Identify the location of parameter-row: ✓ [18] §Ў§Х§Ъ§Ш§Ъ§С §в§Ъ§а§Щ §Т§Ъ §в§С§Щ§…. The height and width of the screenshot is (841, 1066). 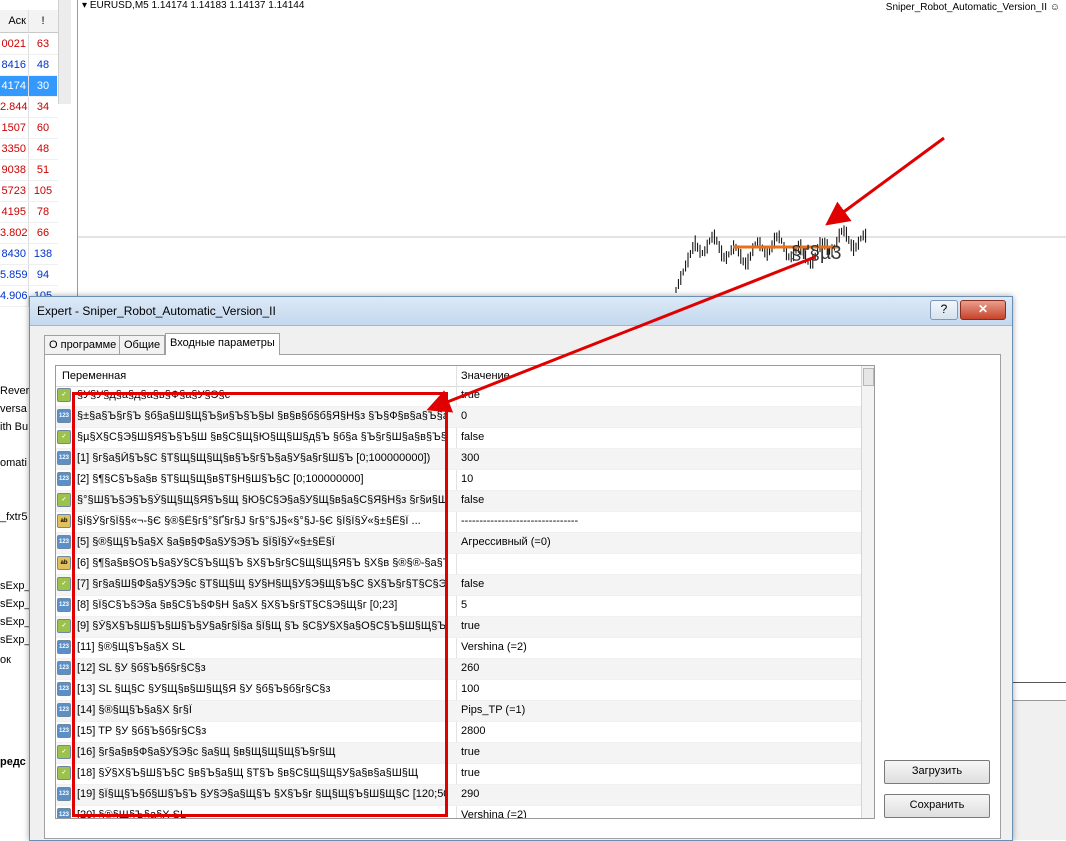
(458, 774).